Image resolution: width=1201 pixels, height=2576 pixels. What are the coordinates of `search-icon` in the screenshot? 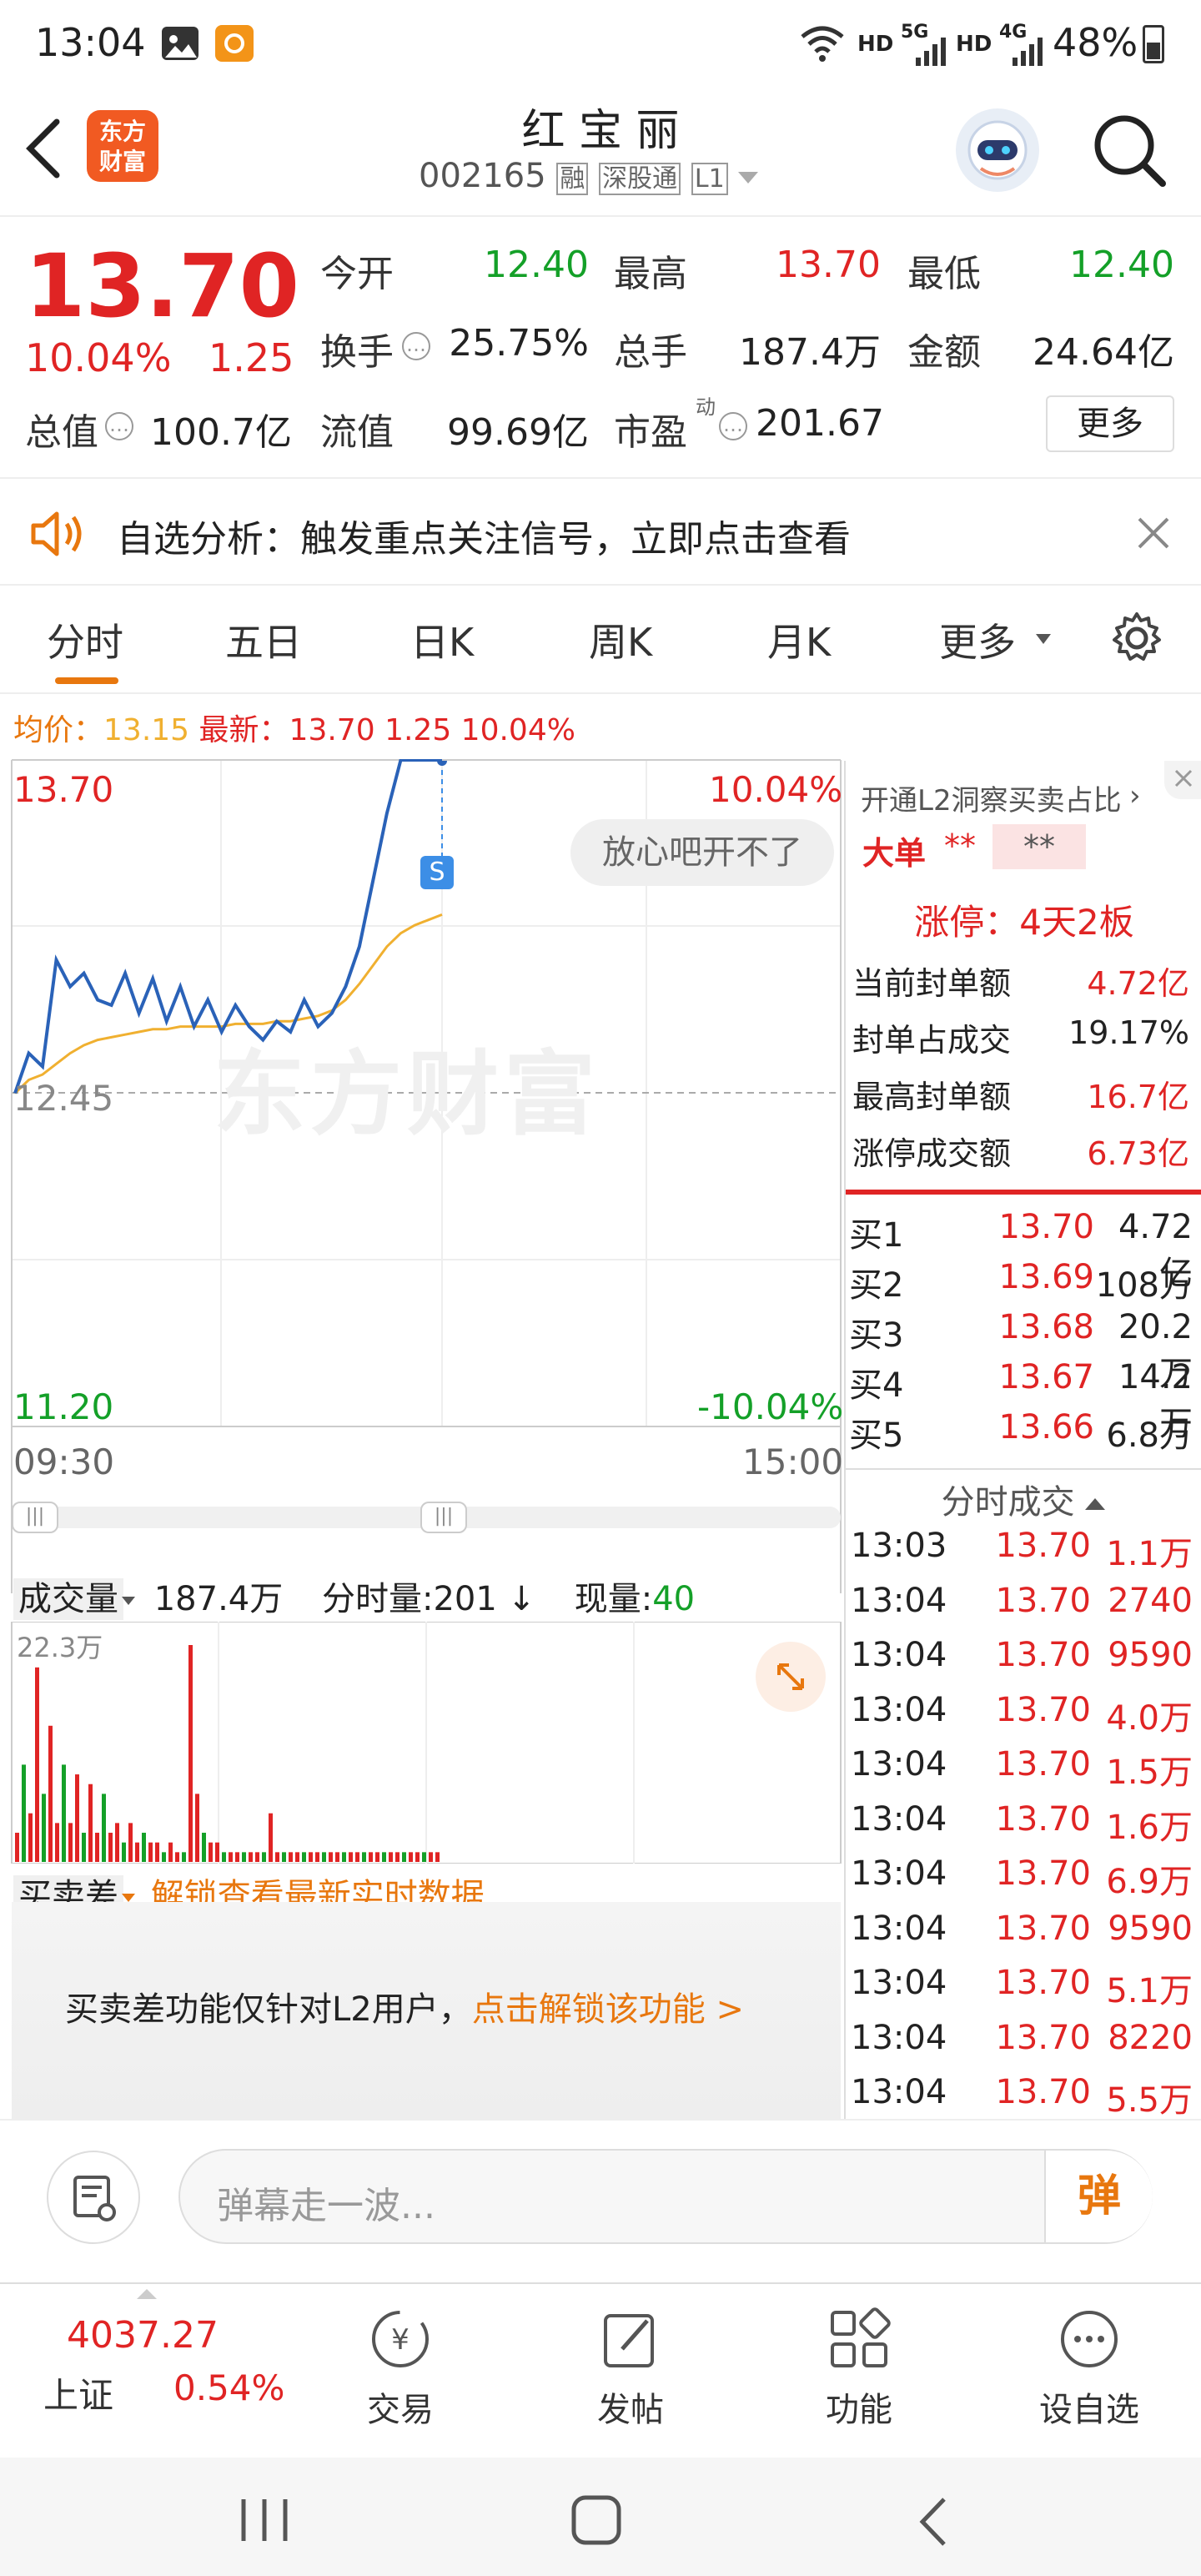 It's located at (1131, 153).